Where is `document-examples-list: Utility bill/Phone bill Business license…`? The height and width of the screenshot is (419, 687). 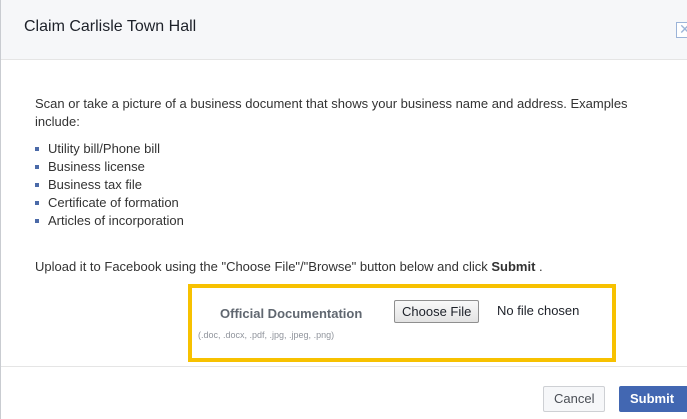
document-examples-list: Utility bill/Phone bill Business license… is located at coordinates (109, 185).